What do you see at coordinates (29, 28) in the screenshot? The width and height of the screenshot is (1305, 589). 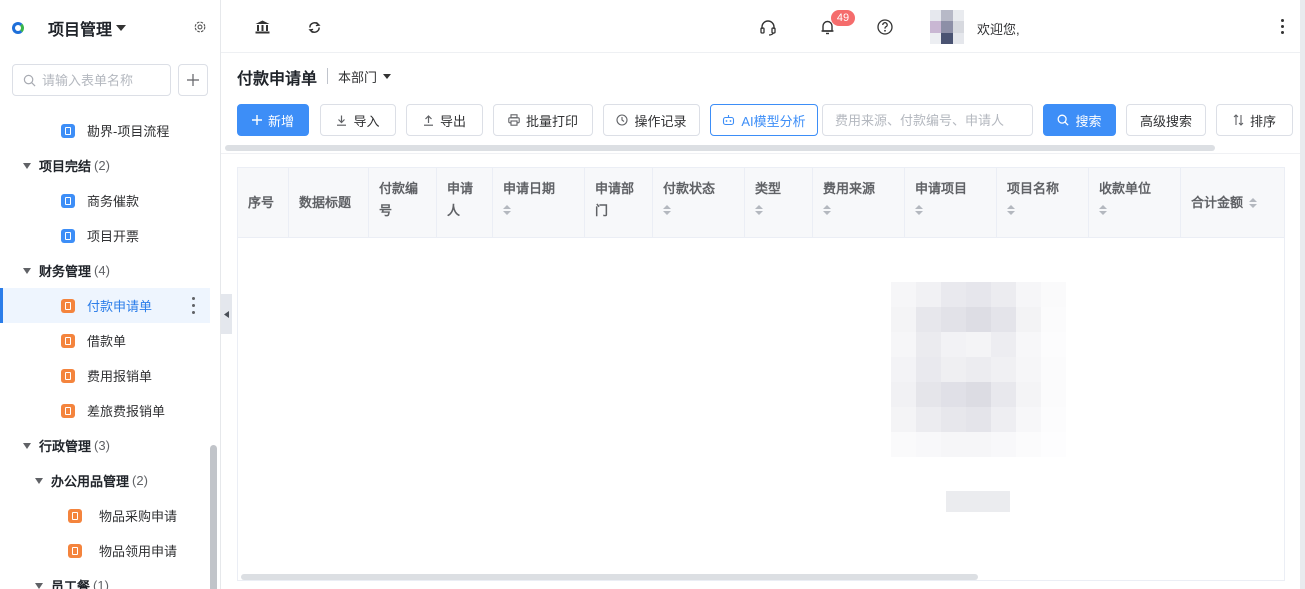 I see `company-logo` at bounding box center [29, 28].